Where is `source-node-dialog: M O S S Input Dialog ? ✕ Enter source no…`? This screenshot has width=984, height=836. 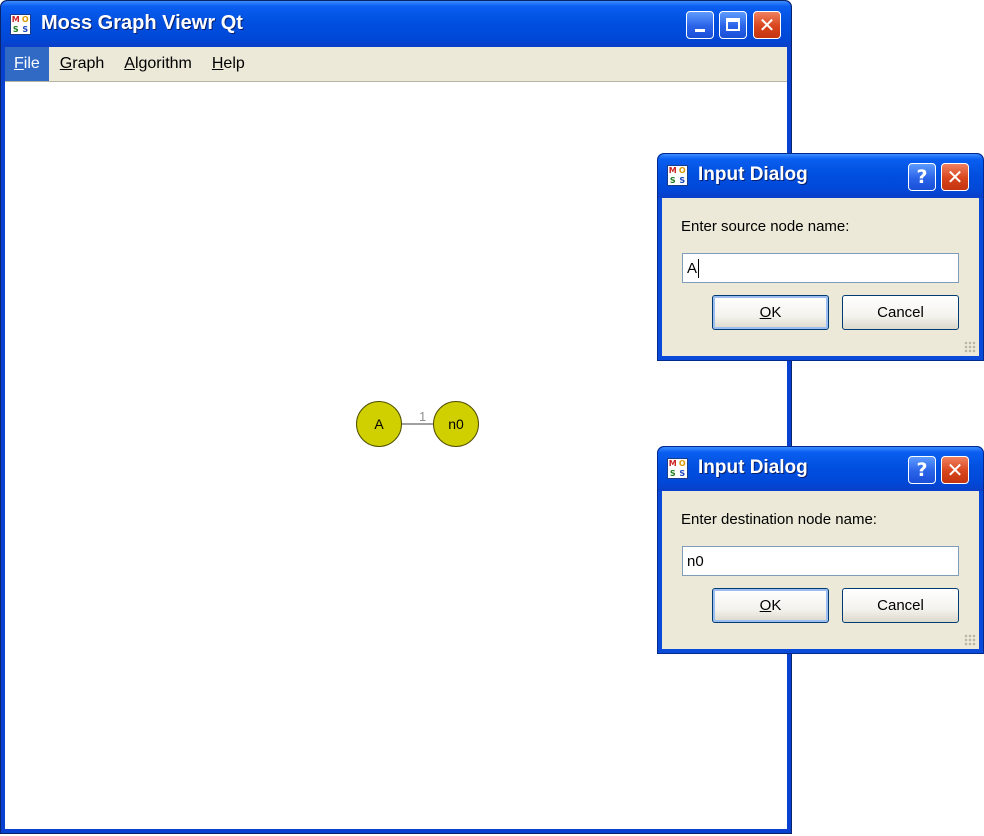 source-node-dialog: M O S S Input Dialog ? ✕ Enter source no… is located at coordinates (820, 257).